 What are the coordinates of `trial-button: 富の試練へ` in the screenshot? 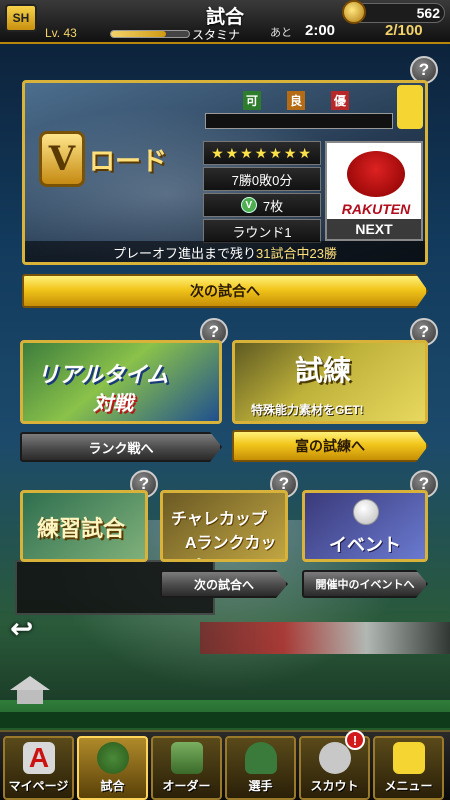 It's located at (330, 446).